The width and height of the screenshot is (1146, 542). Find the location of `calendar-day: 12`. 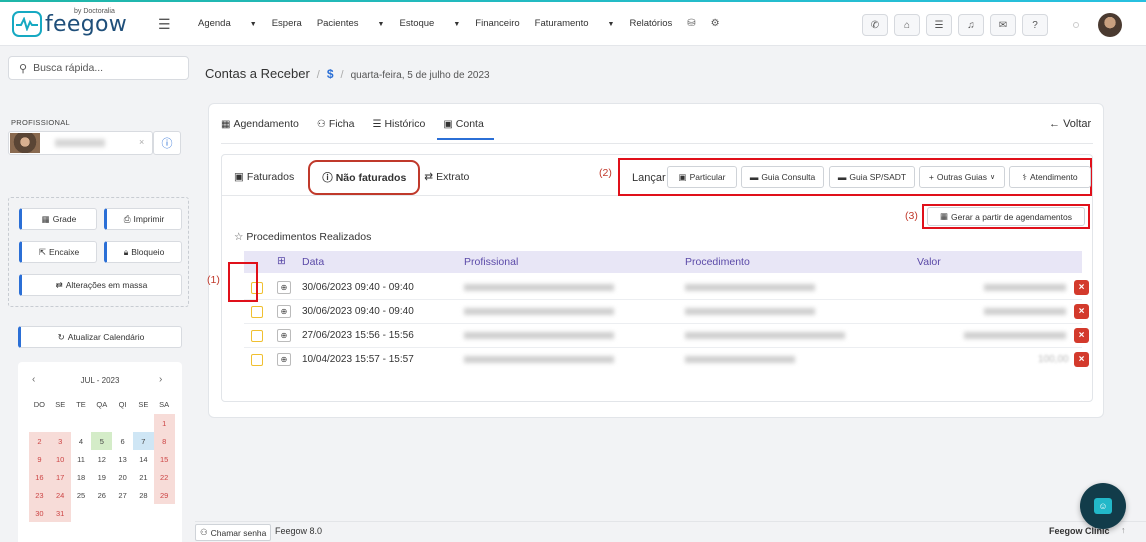

calendar-day: 12 is located at coordinates (101, 459).